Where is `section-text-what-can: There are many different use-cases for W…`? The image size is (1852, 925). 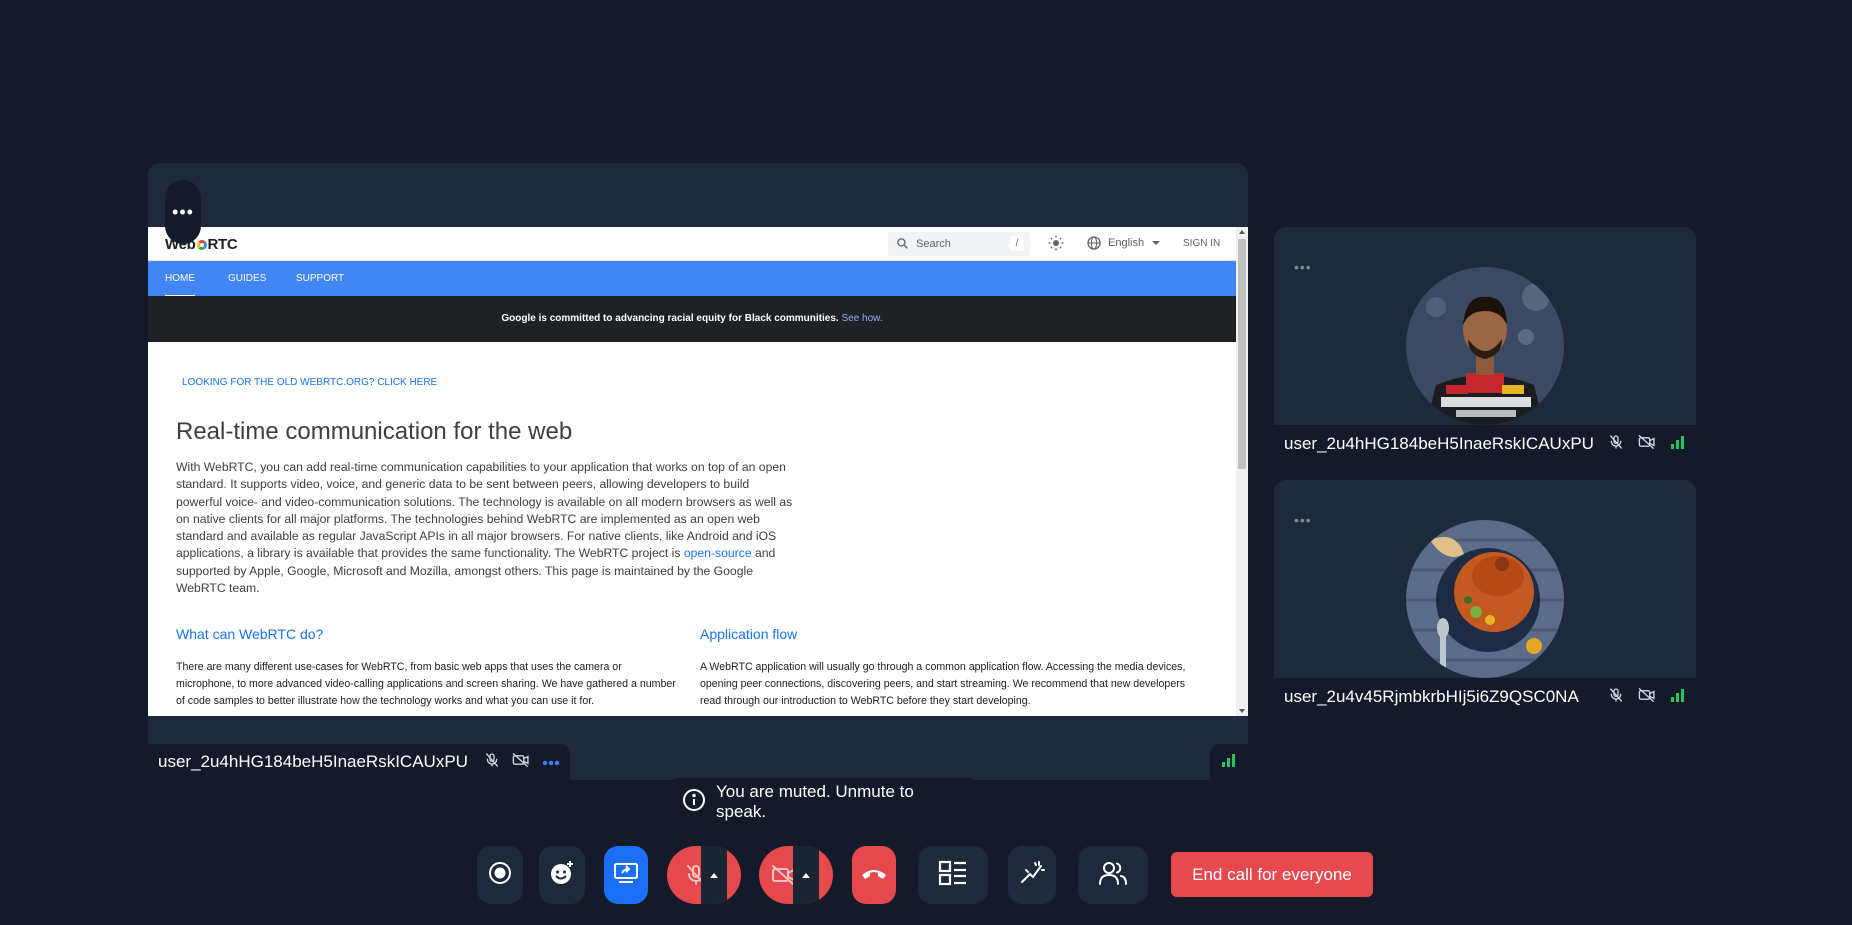
section-text-what-can: There are many different use-cases for W… is located at coordinates (426, 684).